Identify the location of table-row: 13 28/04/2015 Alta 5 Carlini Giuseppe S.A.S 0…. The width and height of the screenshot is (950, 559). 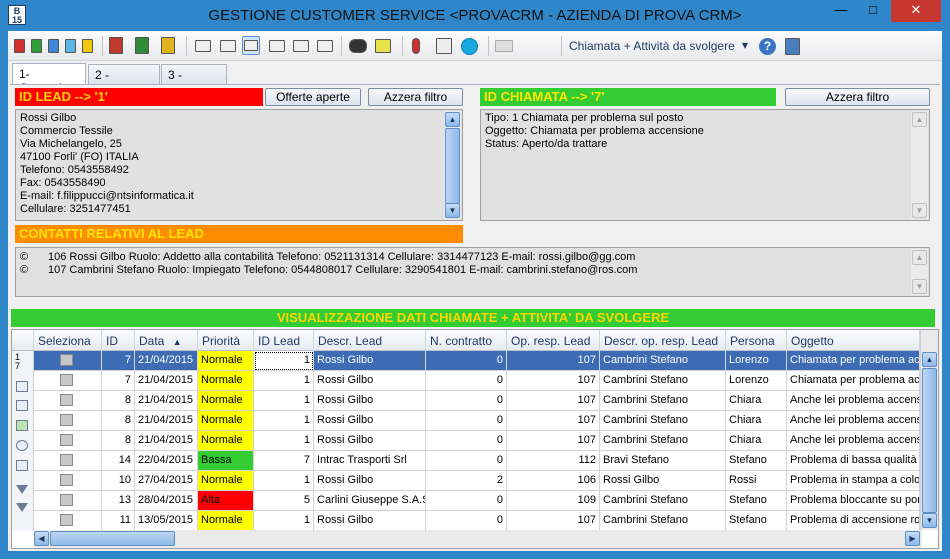
(477, 501).